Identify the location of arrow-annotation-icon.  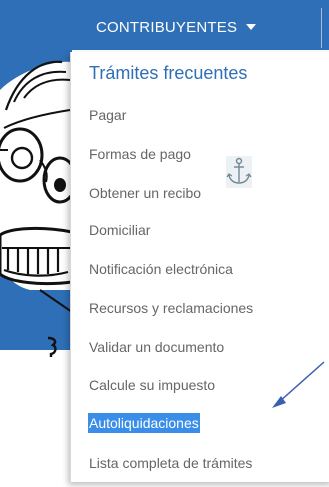
(298, 384).